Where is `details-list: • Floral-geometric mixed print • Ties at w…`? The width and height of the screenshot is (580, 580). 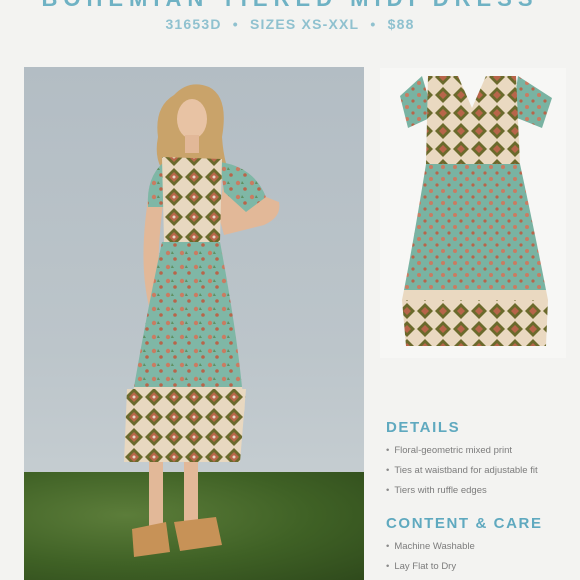
details-list: • Floral-geometric mixed print • Ties at w… is located at coordinates (462, 471).